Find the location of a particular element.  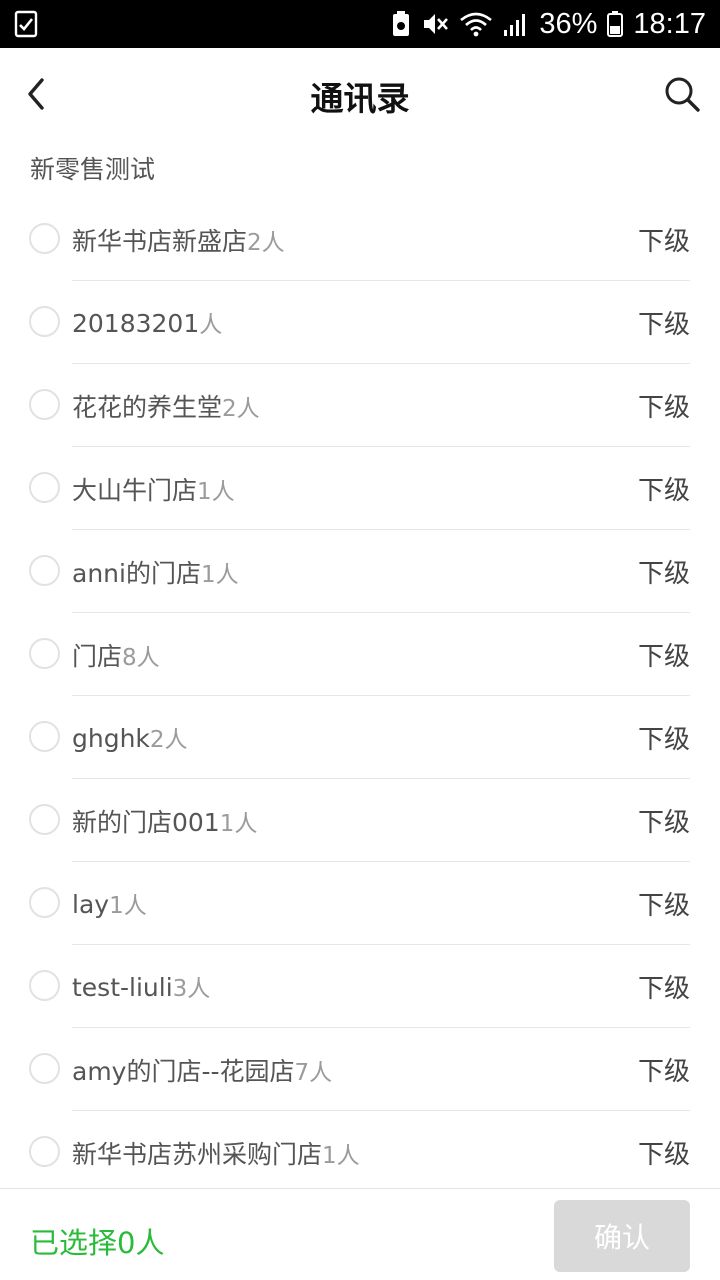

list-item: ghghk2人 下级 is located at coordinates (360, 737).